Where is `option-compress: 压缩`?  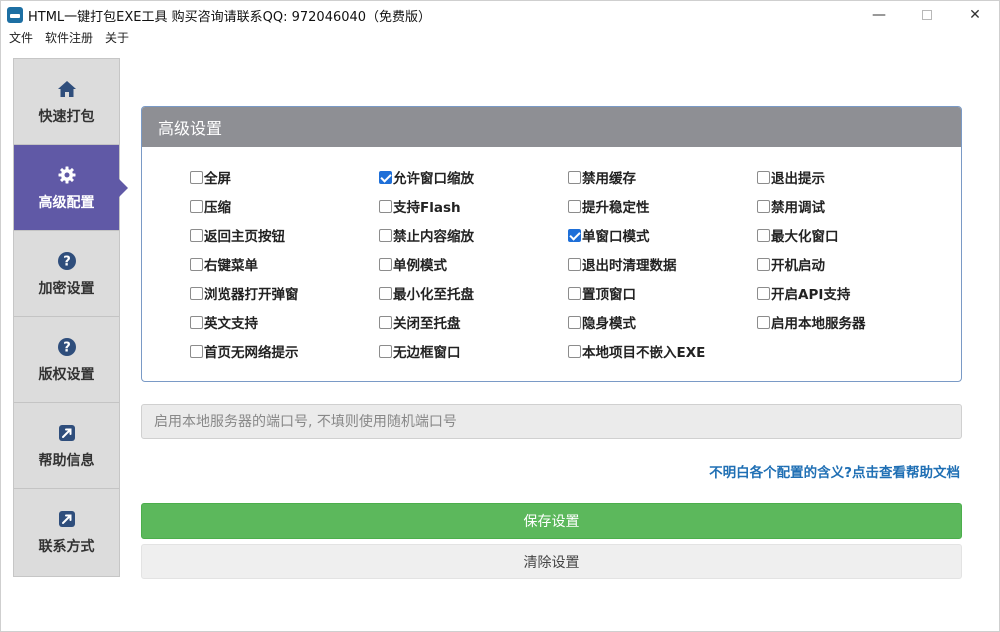 option-compress: 压缩 is located at coordinates (210, 206).